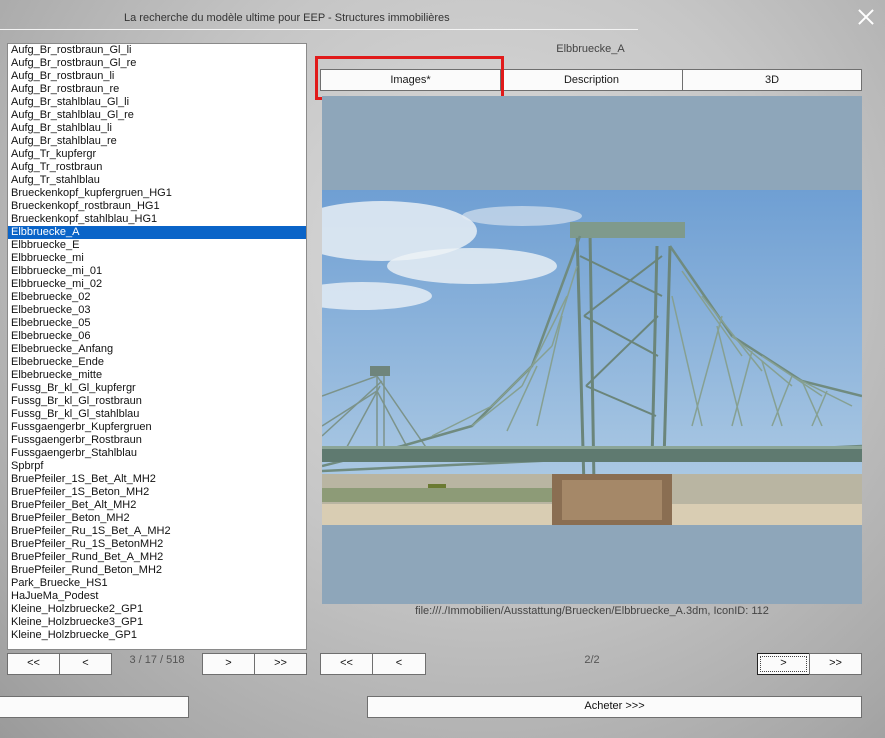 The height and width of the screenshot is (738, 885). What do you see at coordinates (157, 479) in the screenshot?
I see `list-item: BruePfeiler_1S_Bet_Alt_MH2` at bounding box center [157, 479].